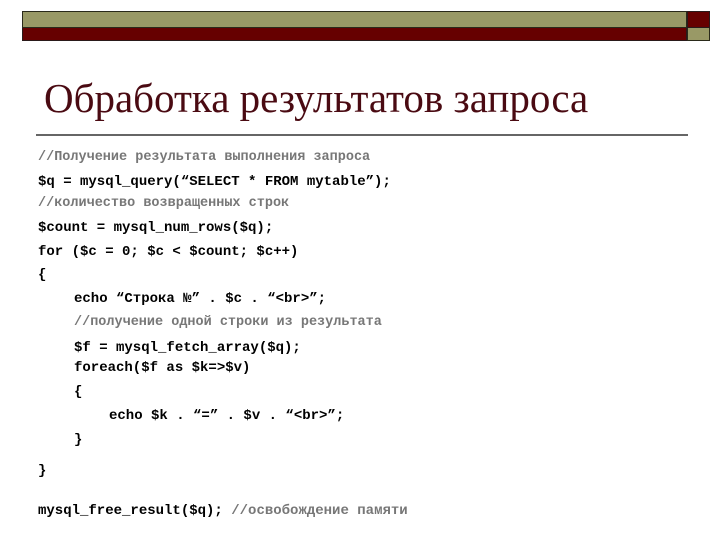 This screenshot has width=720, height=540. I want to click on code-comment: //освобождение памяти, so click(315, 511).